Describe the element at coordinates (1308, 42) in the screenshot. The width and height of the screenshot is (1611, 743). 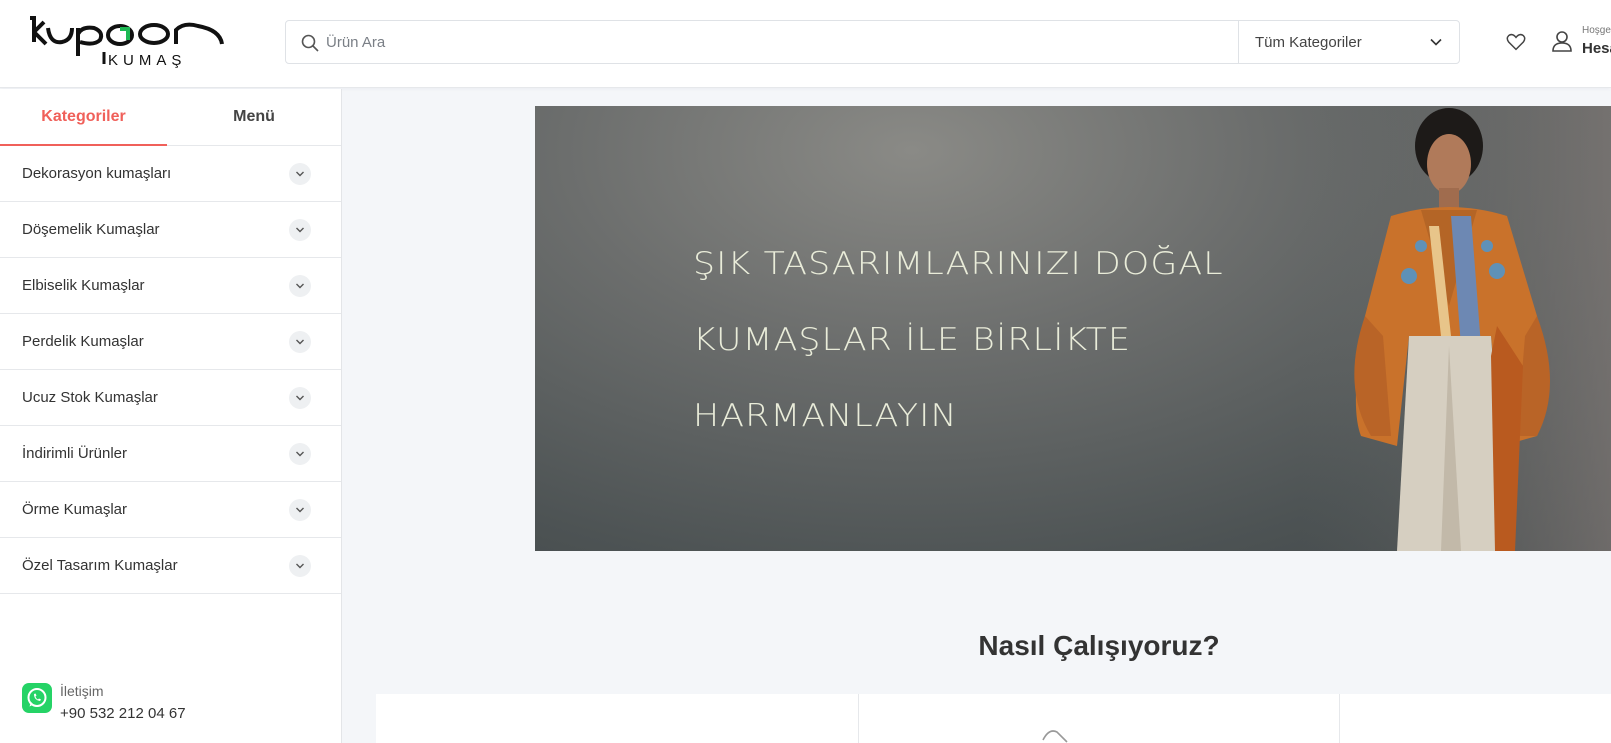
I see `category-select-label: Tüm Kategoriler` at that location.